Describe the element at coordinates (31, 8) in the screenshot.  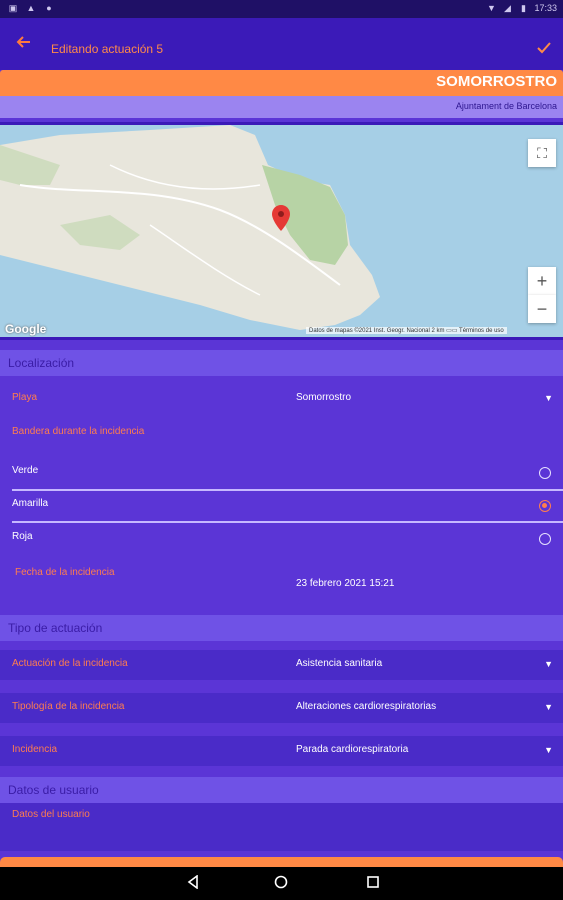
I see `warning-icon: ▲` at that location.